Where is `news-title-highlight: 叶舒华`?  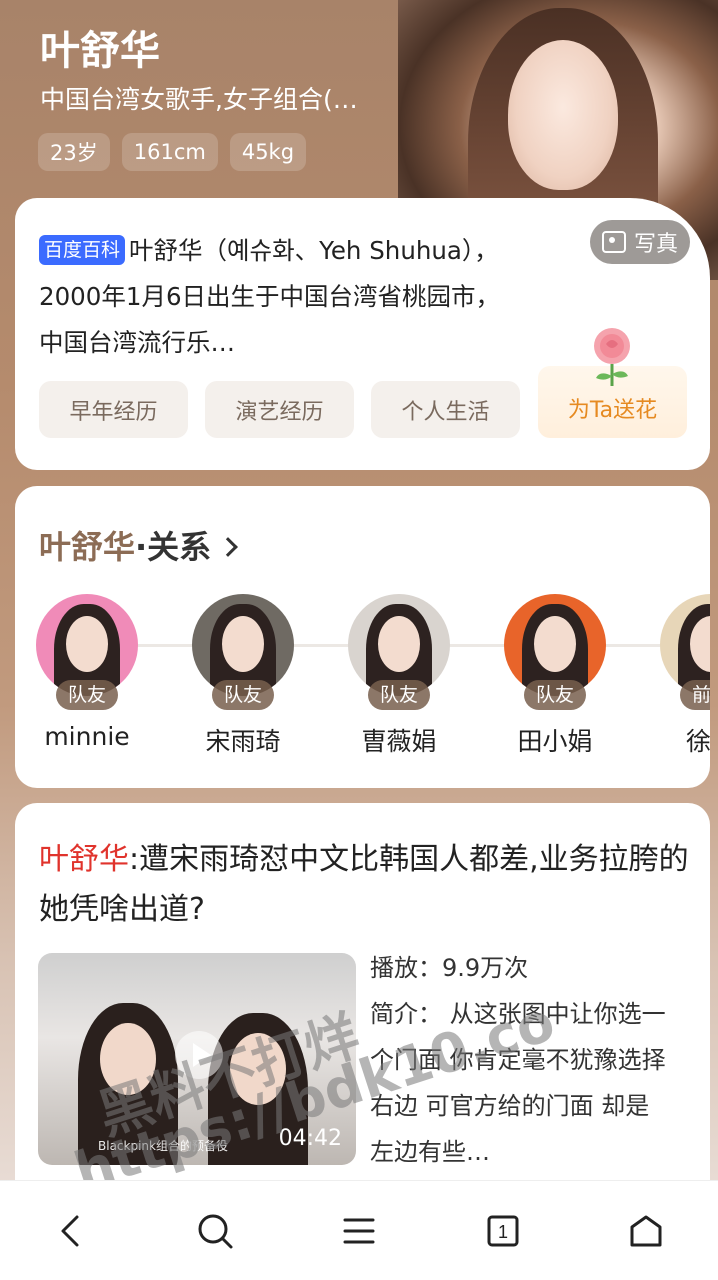 news-title-highlight: 叶舒华 is located at coordinates (84, 859).